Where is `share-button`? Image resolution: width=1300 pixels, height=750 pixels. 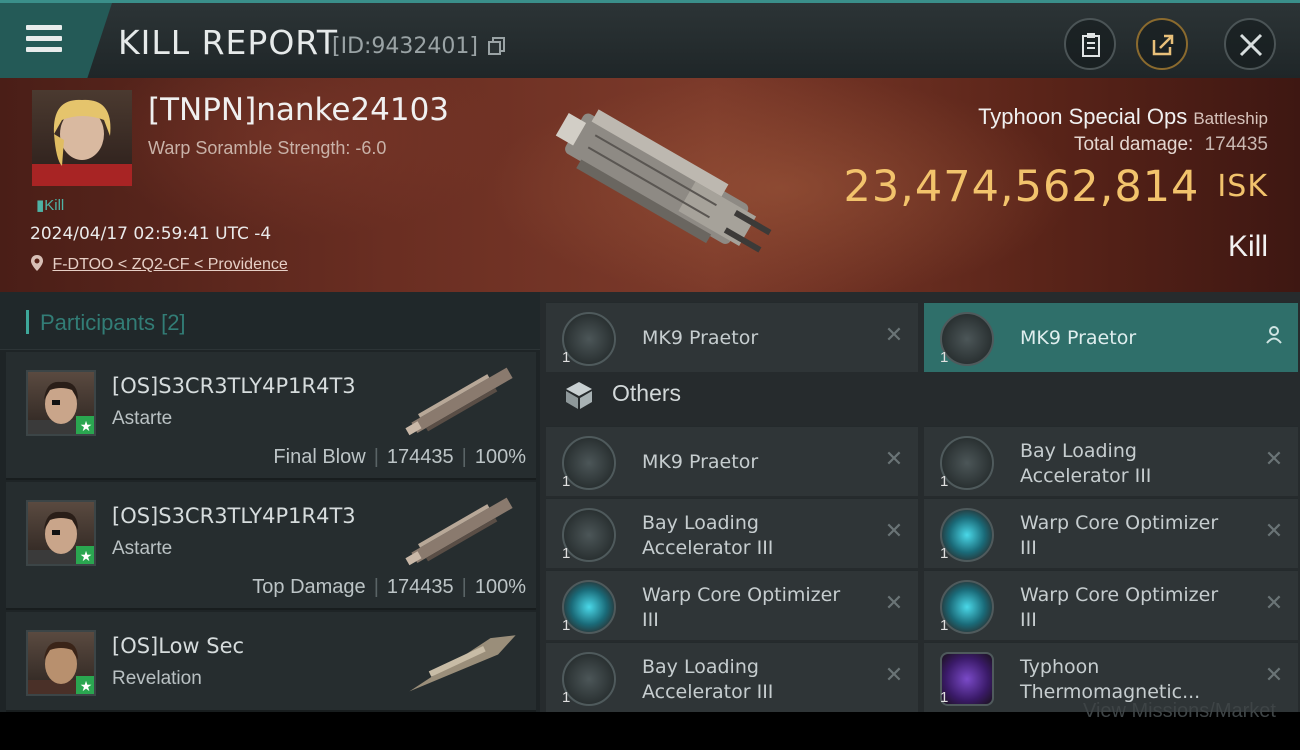
share-button is located at coordinates (1162, 44).